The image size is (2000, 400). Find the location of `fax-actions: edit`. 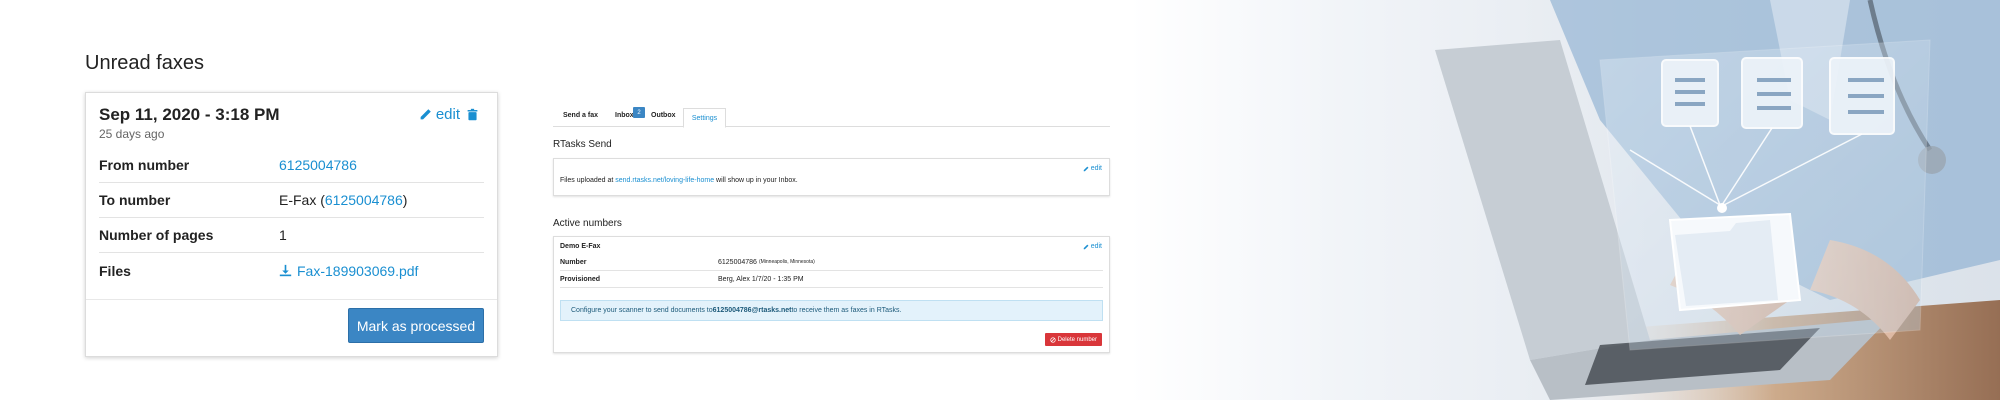

fax-actions: edit is located at coordinates (449, 114).